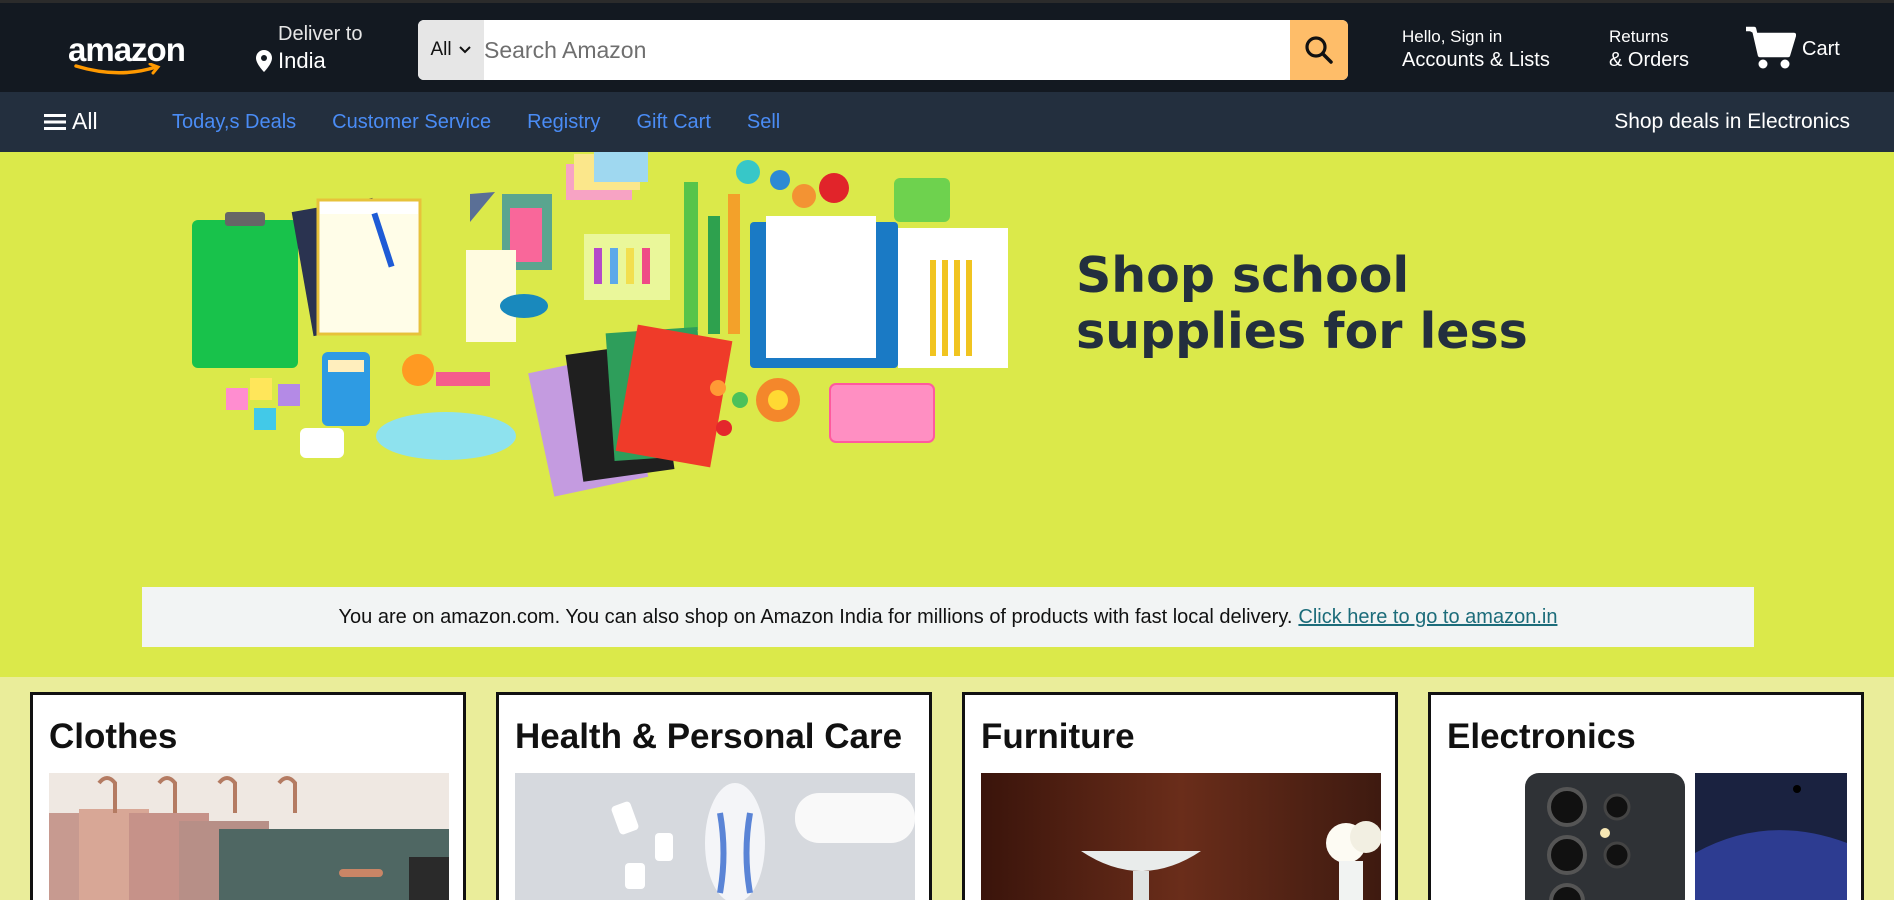  I want to click on amazon-logo: amazon, so click(130, 55).